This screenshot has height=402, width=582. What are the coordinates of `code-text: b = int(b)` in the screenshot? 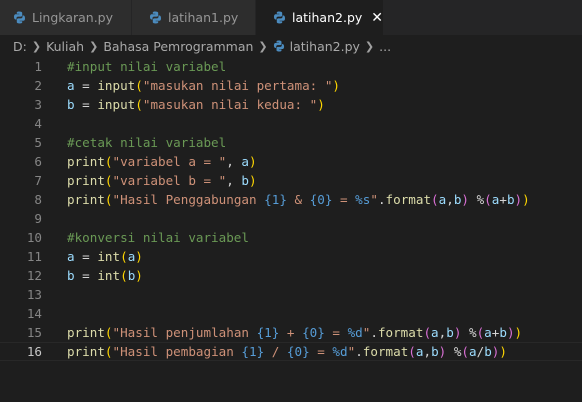 It's located at (105, 275).